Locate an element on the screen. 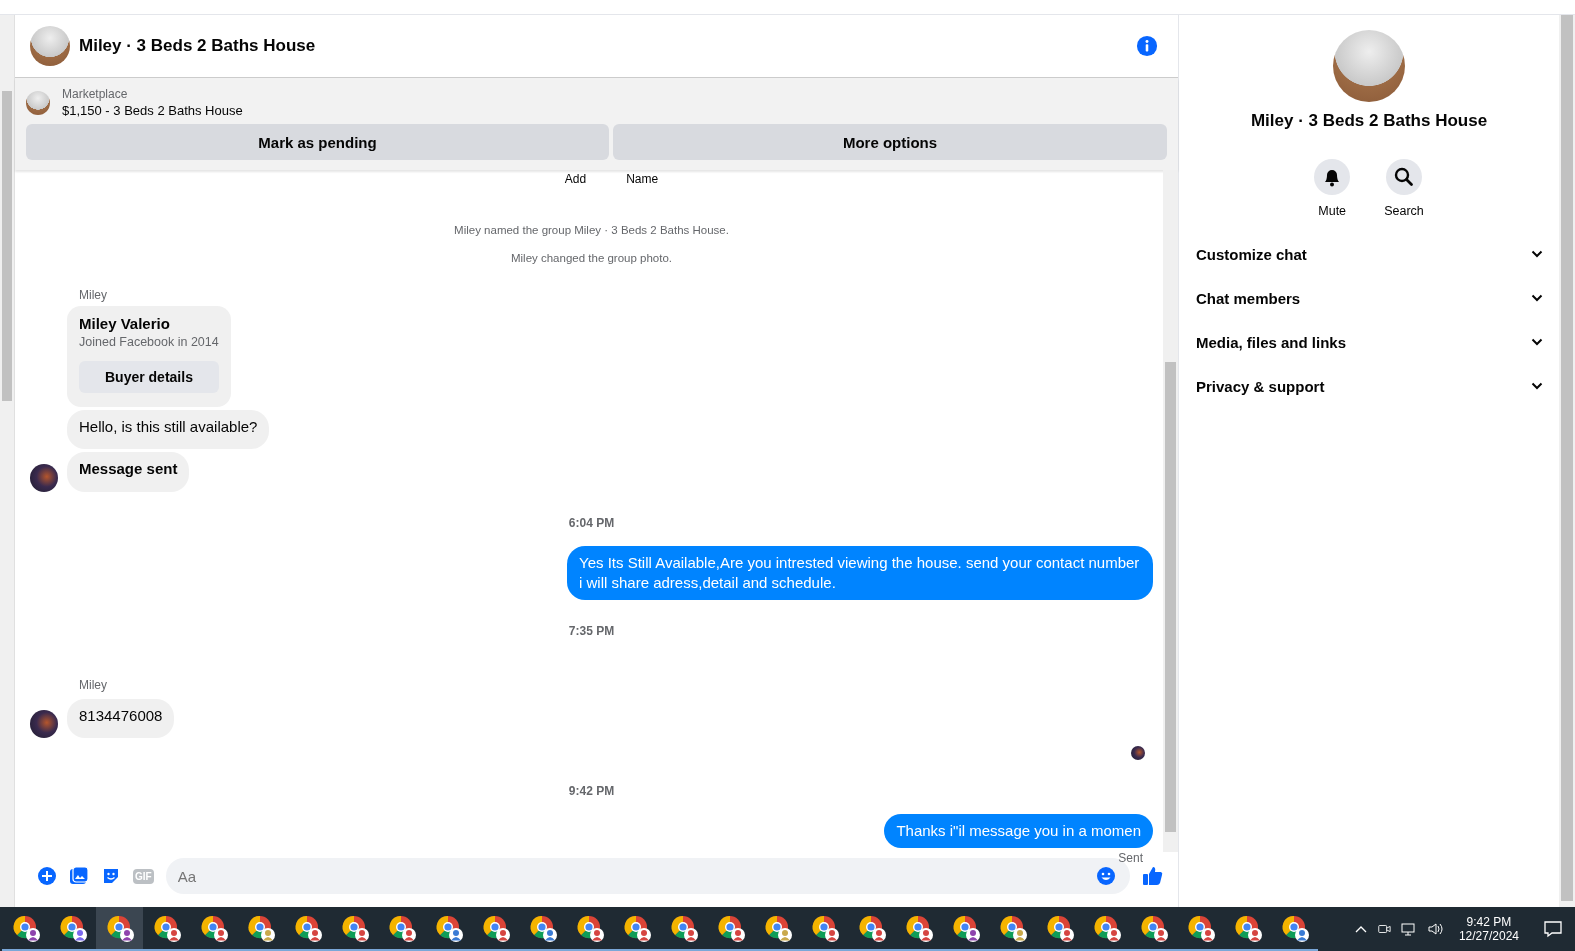 This screenshot has width=1575, height=951. clock-date: 12/27/2024 is located at coordinates (1488, 936).